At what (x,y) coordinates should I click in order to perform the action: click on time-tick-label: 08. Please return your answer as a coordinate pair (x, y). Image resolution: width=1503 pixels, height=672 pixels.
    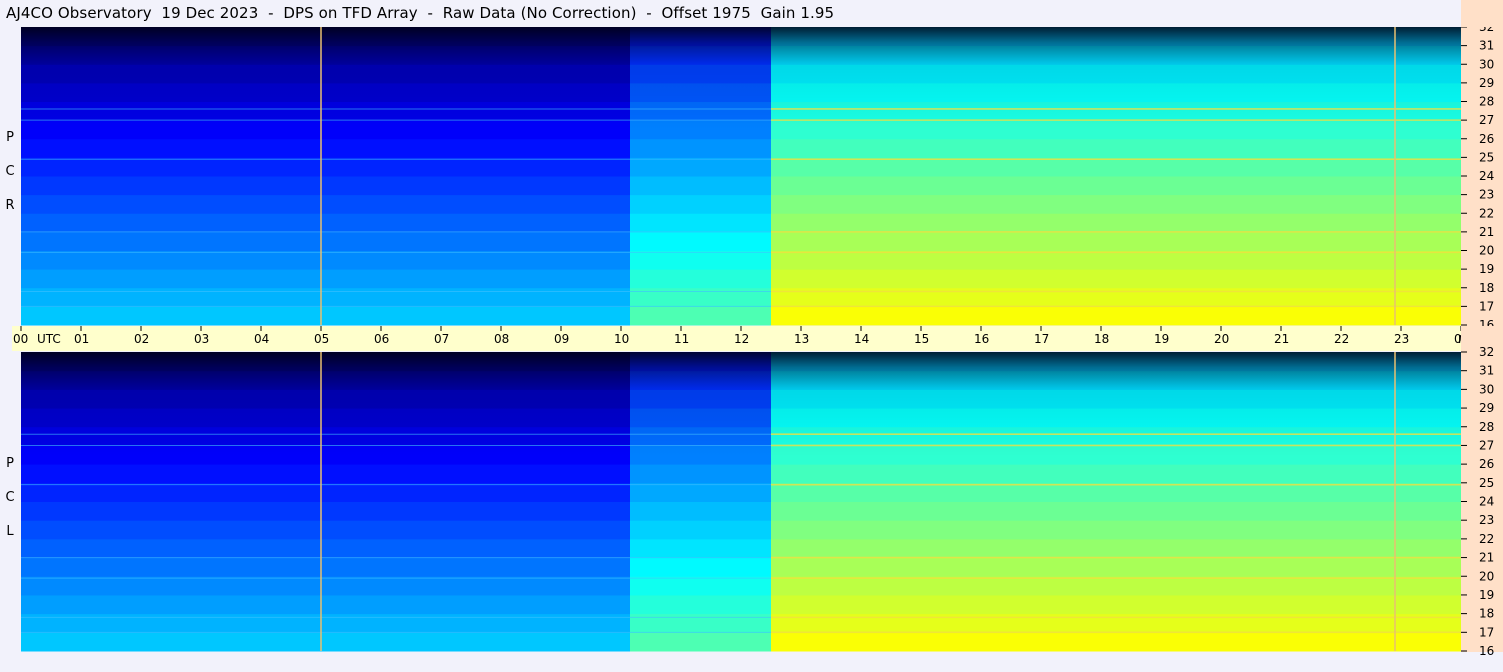
    Looking at the image, I should click on (501, 339).